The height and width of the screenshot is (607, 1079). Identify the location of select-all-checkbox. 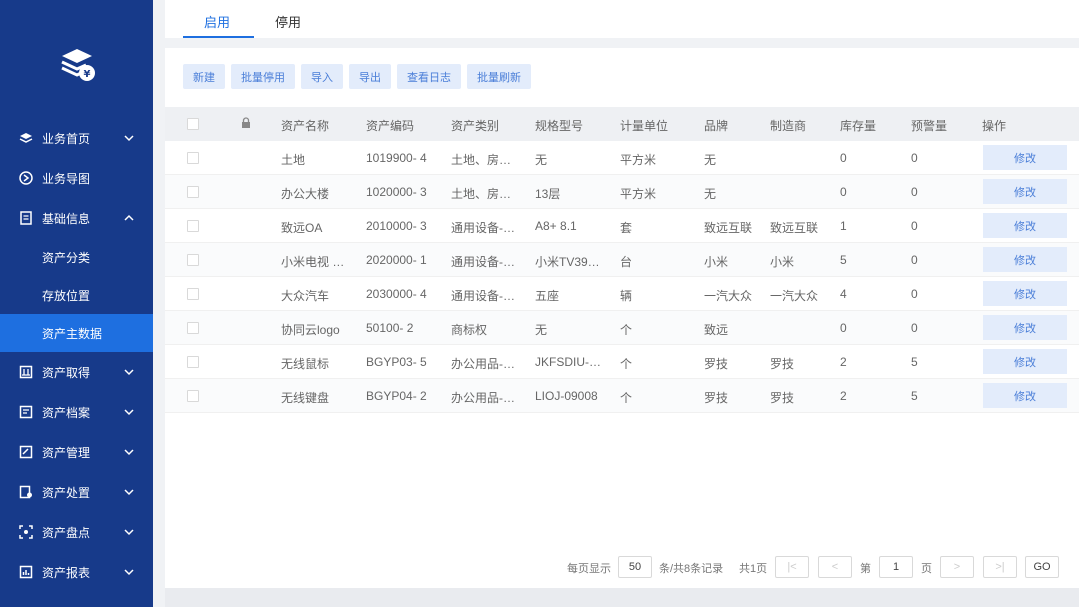
(193, 124).